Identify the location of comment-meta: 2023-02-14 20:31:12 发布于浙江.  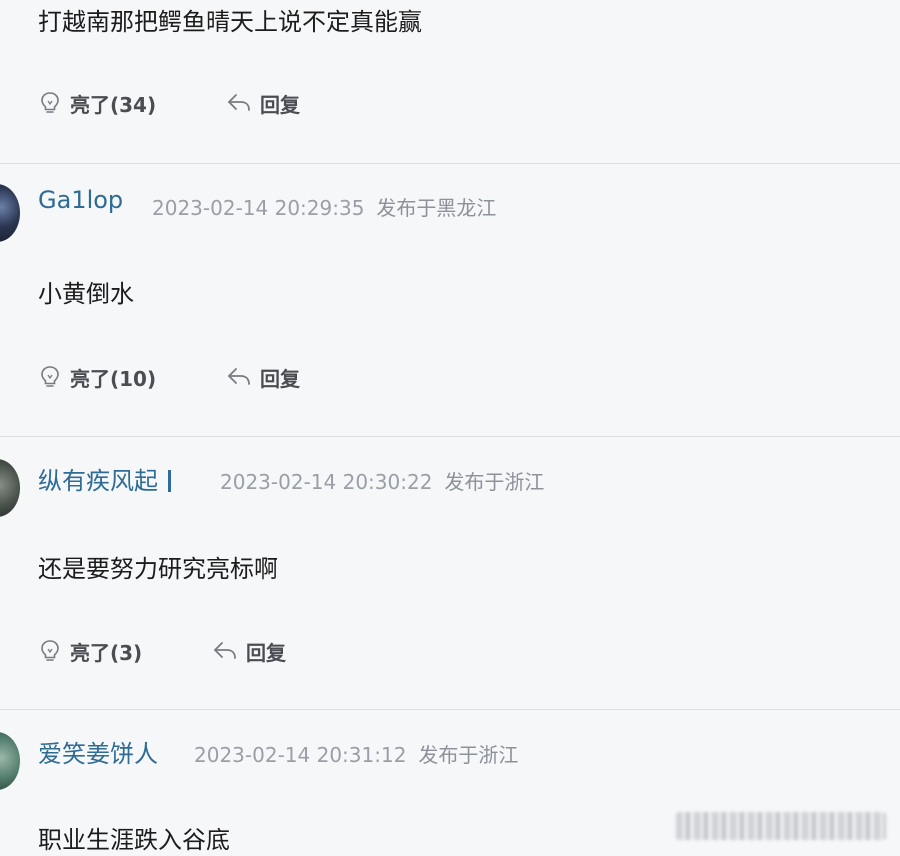
(356, 753).